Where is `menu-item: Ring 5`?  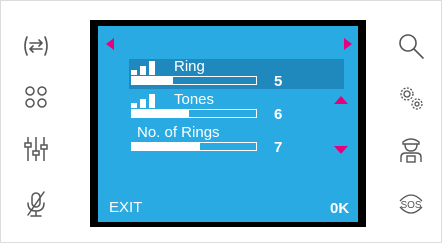
menu-item: Ring 5 is located at coordinates (236, 74).